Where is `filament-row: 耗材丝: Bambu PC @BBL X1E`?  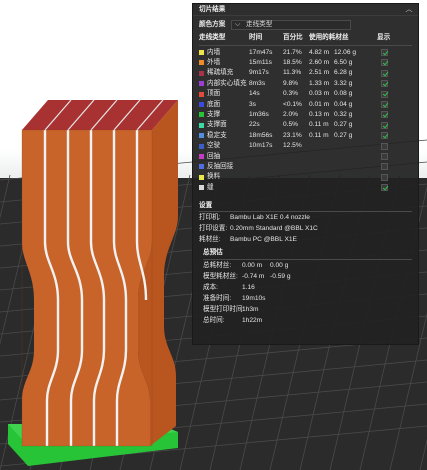
filament-row: 耗材丝: Bambu PC @BBL X1E is located at coordinates (305, 241).